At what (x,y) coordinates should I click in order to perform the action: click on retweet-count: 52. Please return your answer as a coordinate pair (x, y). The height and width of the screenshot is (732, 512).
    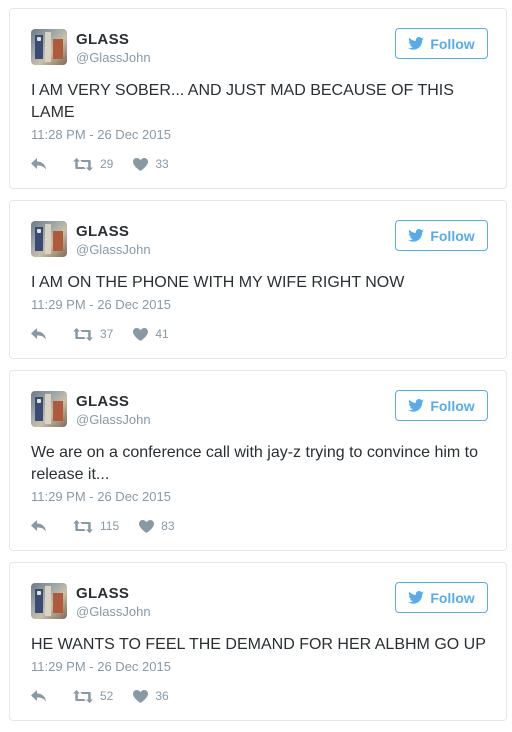
    Looking at the image, I should click on (107, 696).